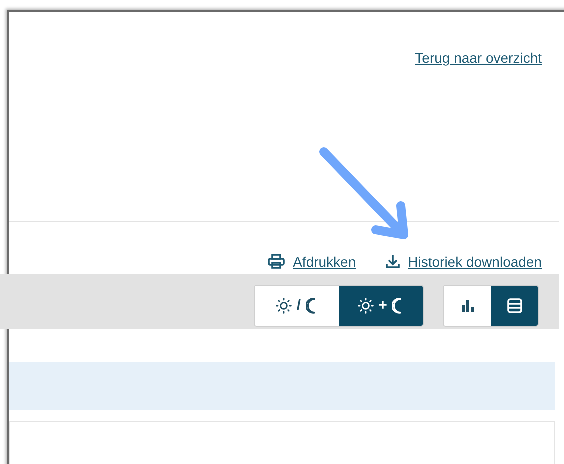 Image resolution: width=564 pixels, height=464 pixels. What do you see at coordinates (478, 58) in the screenshot?
I see `back-link: Terug naar overzicht` at bounding box center [478, 58].